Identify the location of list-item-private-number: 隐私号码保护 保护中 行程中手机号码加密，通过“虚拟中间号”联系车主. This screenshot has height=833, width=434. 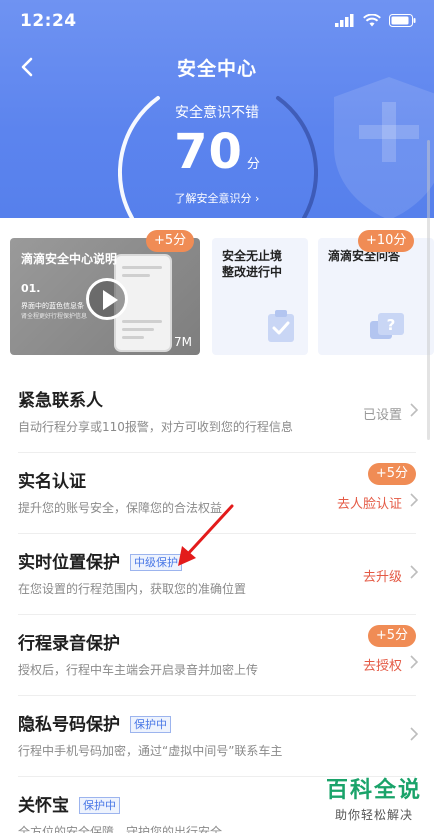
(218, 736).